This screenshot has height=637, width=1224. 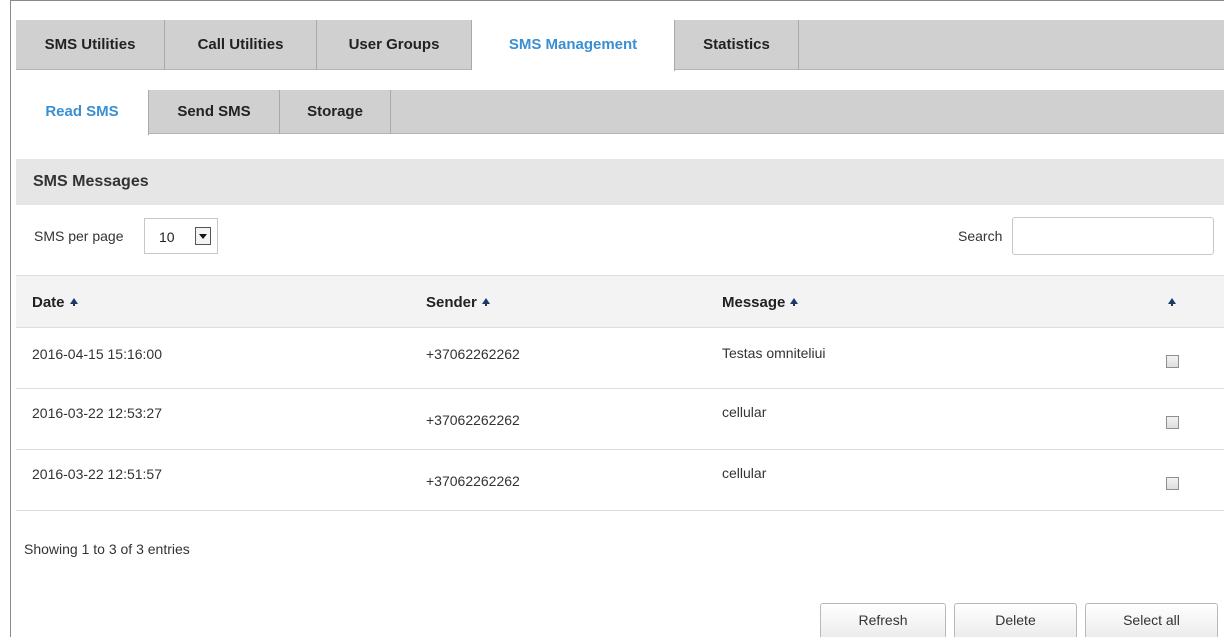 I want to click on column-header-label: Date, so click(x=48, y=302).